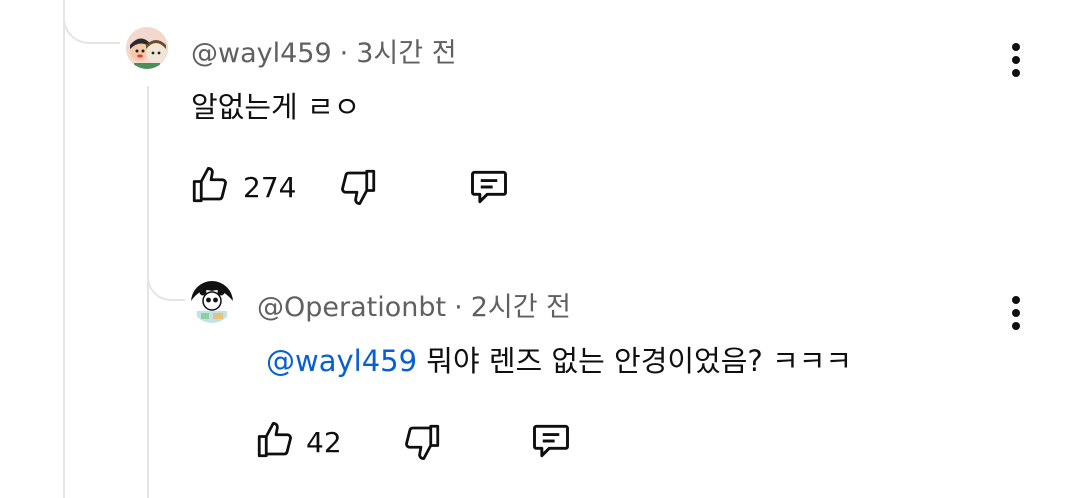 Image resolution: width=1079 pixels, height=498 pixels. What do you see at coordinates (91, 22) in the screenshot?
I see `thread-branch-outer` at bounding box center [91, 22].